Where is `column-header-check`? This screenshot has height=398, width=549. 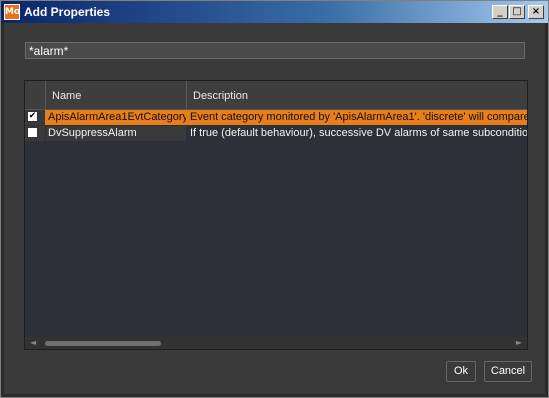 column-header-check is located at coordinates (35, 95).